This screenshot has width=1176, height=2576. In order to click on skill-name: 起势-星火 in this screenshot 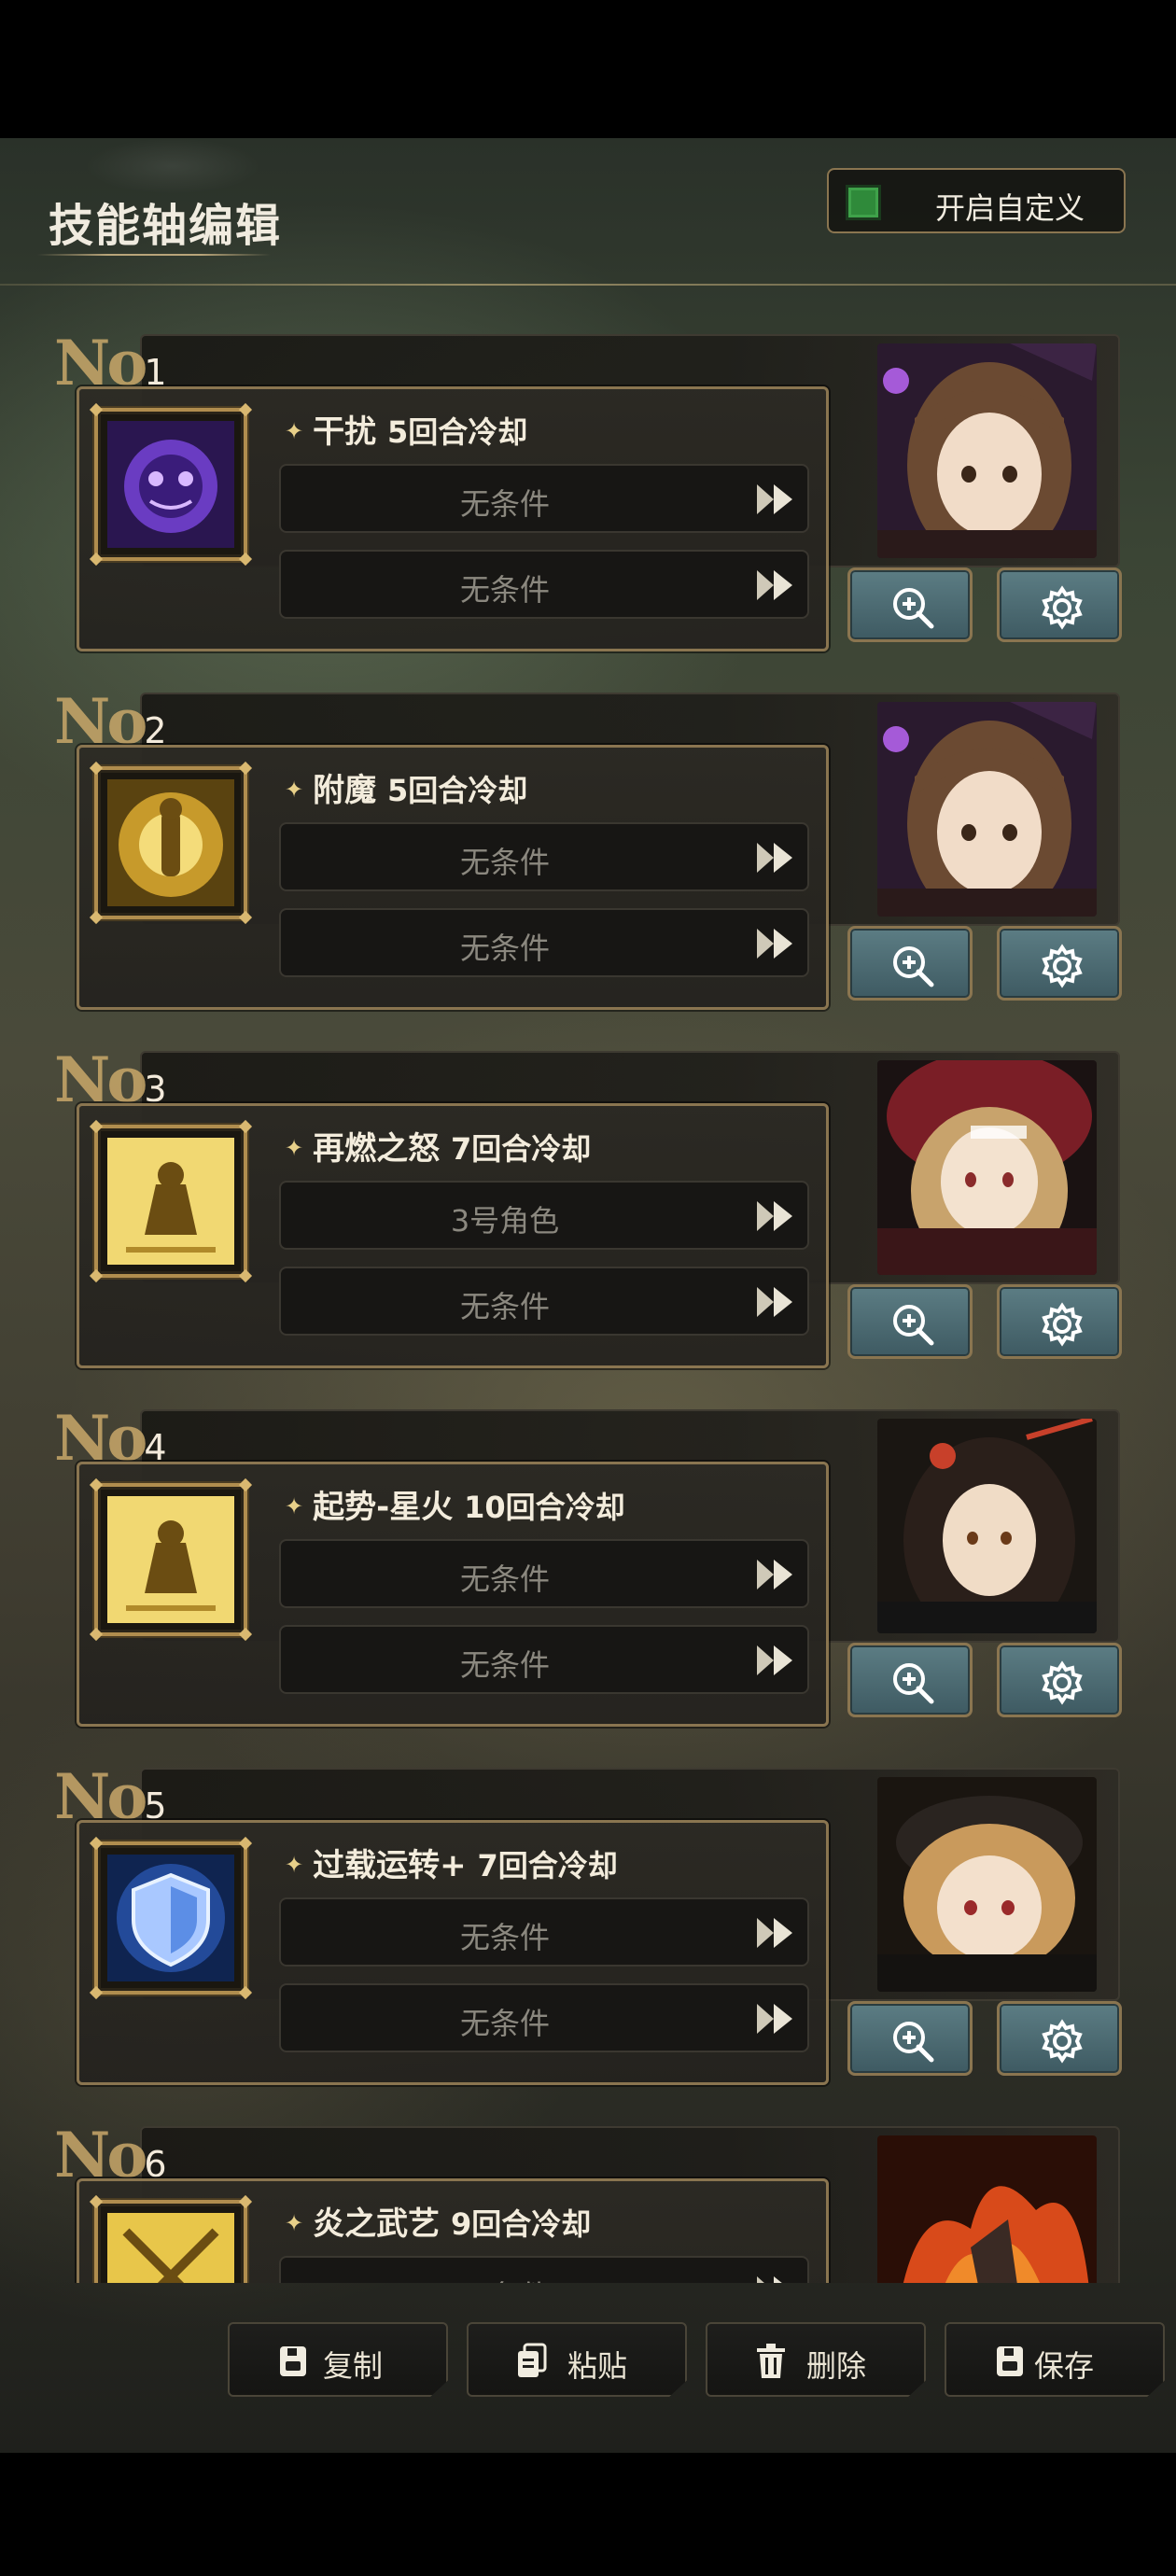, I will do `click(383, 1507)`.